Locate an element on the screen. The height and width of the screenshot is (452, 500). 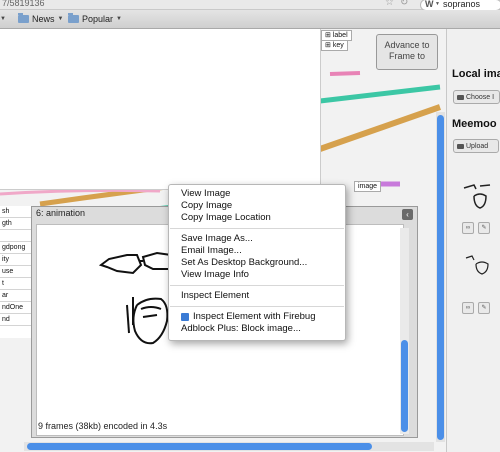
collapse-icon: ‹ is located at coordinates (407, 214).